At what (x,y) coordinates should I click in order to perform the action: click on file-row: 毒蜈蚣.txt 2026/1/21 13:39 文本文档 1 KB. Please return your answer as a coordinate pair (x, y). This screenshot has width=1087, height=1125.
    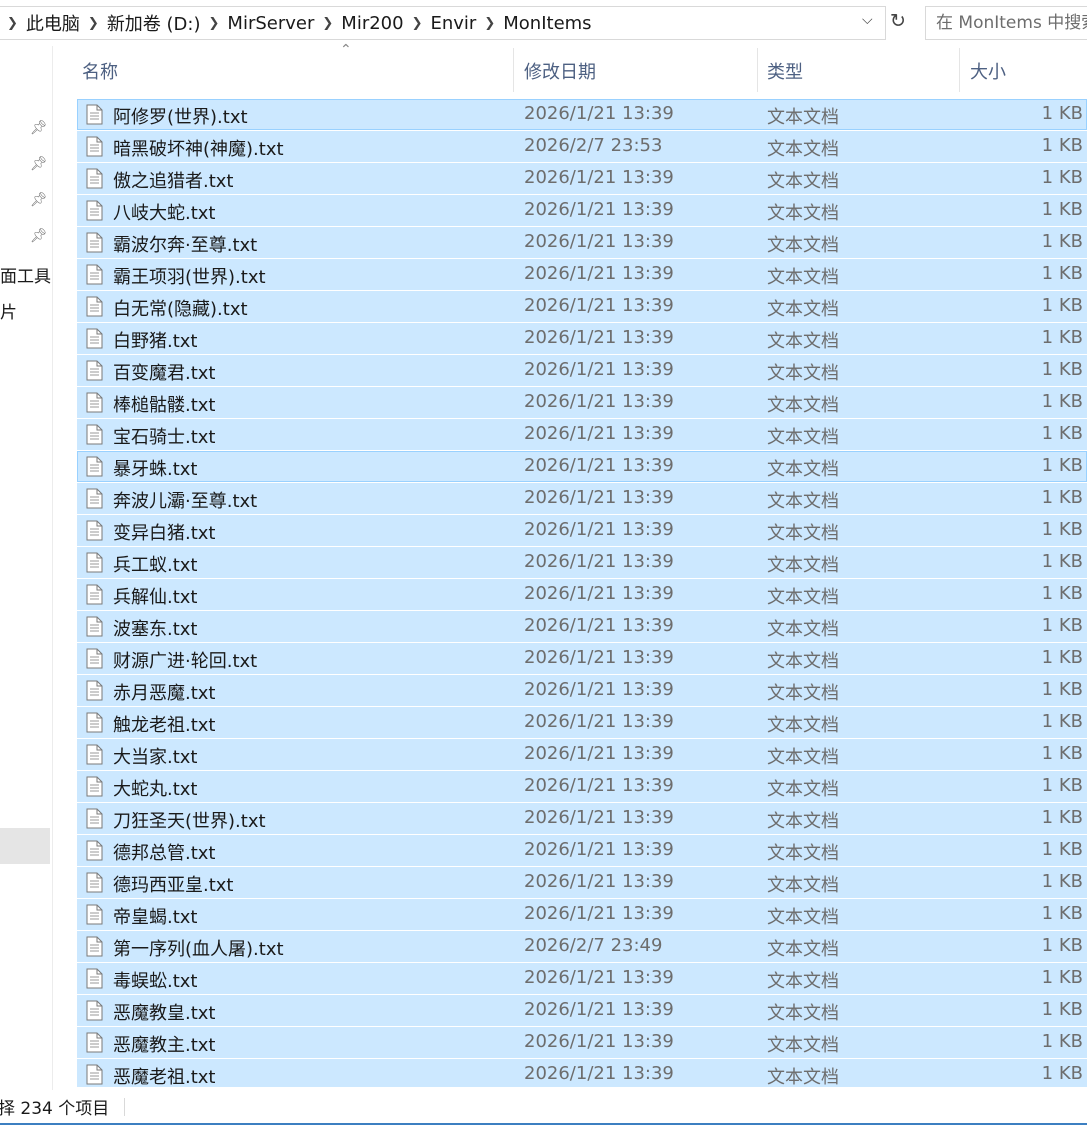
    Looking at the image, I should click on (582, 978).